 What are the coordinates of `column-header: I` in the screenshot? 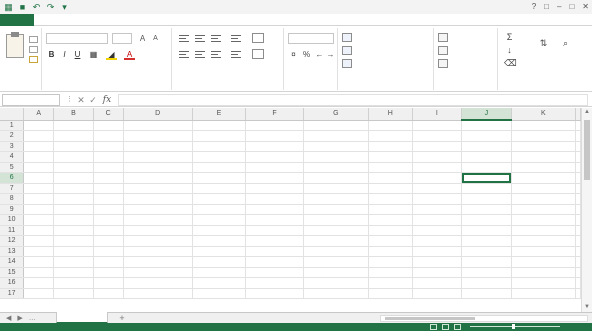 It's located at (437, 114).